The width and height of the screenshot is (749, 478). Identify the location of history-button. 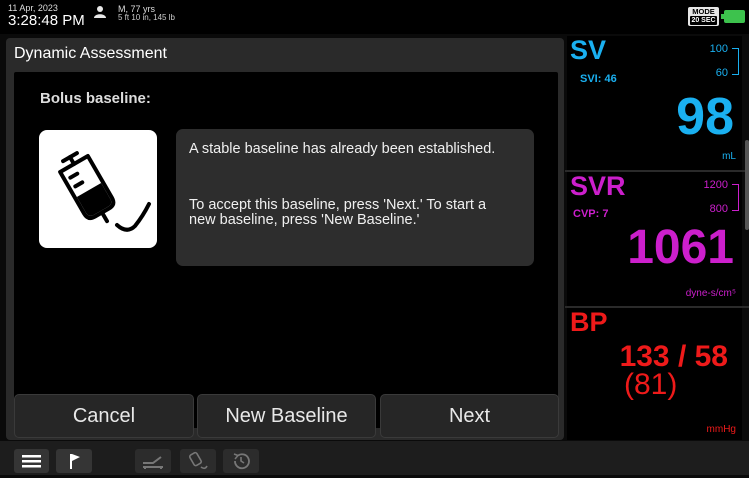
(241, 461).